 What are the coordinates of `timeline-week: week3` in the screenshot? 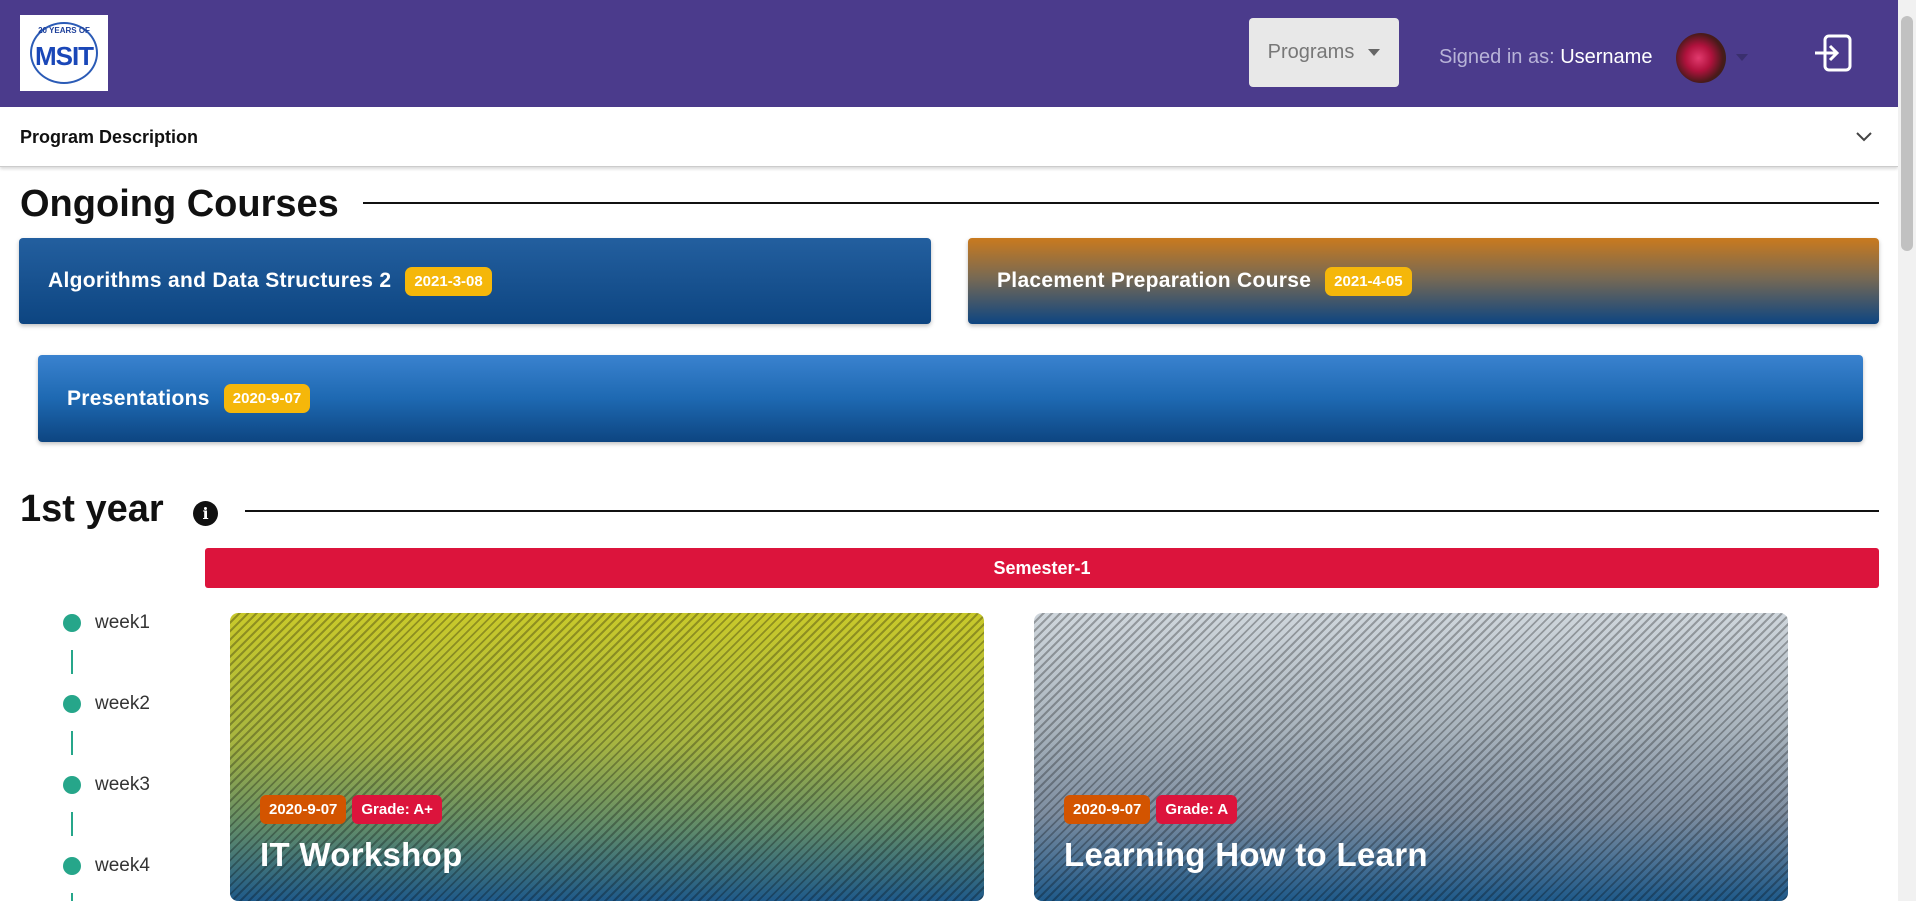 It's located at (106, 785).